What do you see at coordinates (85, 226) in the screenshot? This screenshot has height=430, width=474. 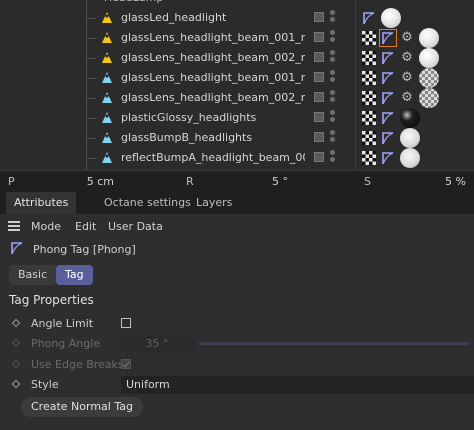 I see `menu-edit: Edit` at bounding box center [85, 226].